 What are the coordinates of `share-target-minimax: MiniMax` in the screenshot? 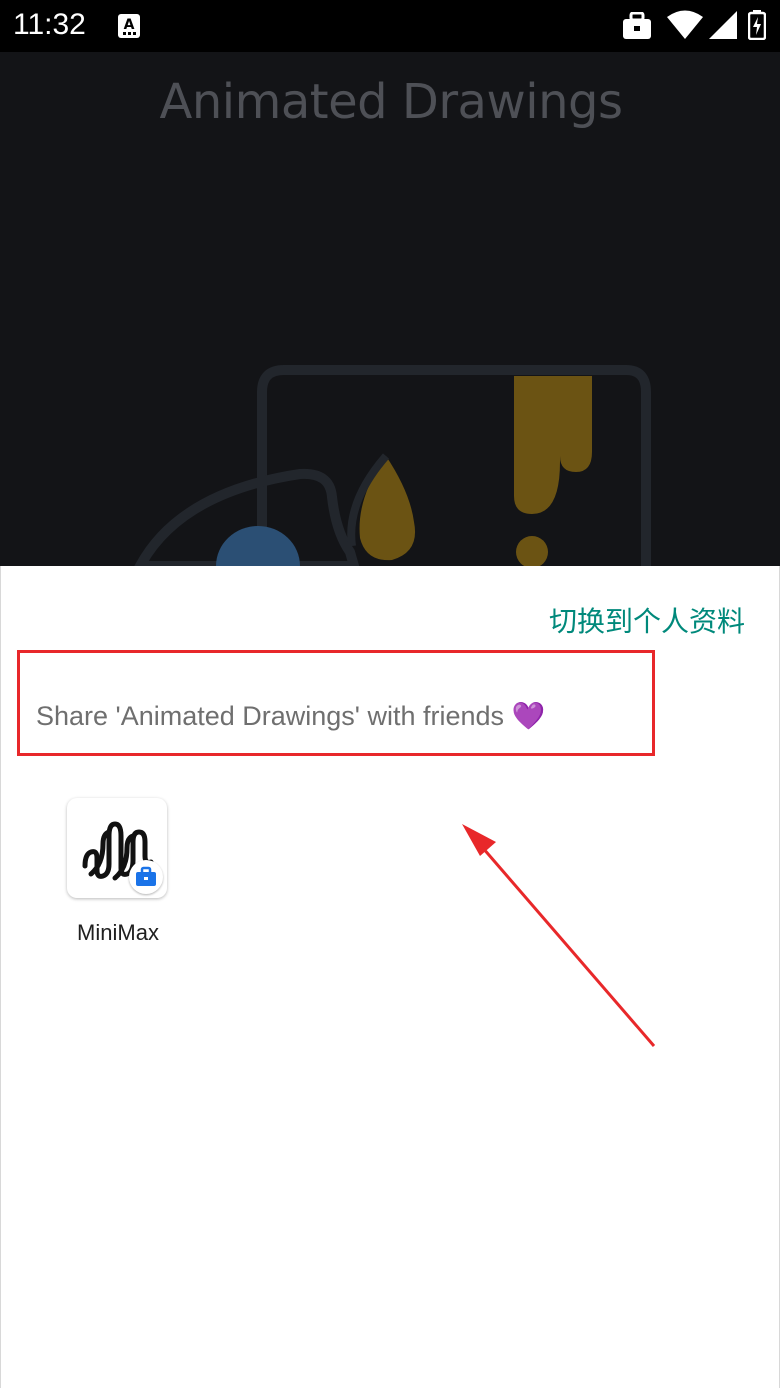 It's located at (118, 878).